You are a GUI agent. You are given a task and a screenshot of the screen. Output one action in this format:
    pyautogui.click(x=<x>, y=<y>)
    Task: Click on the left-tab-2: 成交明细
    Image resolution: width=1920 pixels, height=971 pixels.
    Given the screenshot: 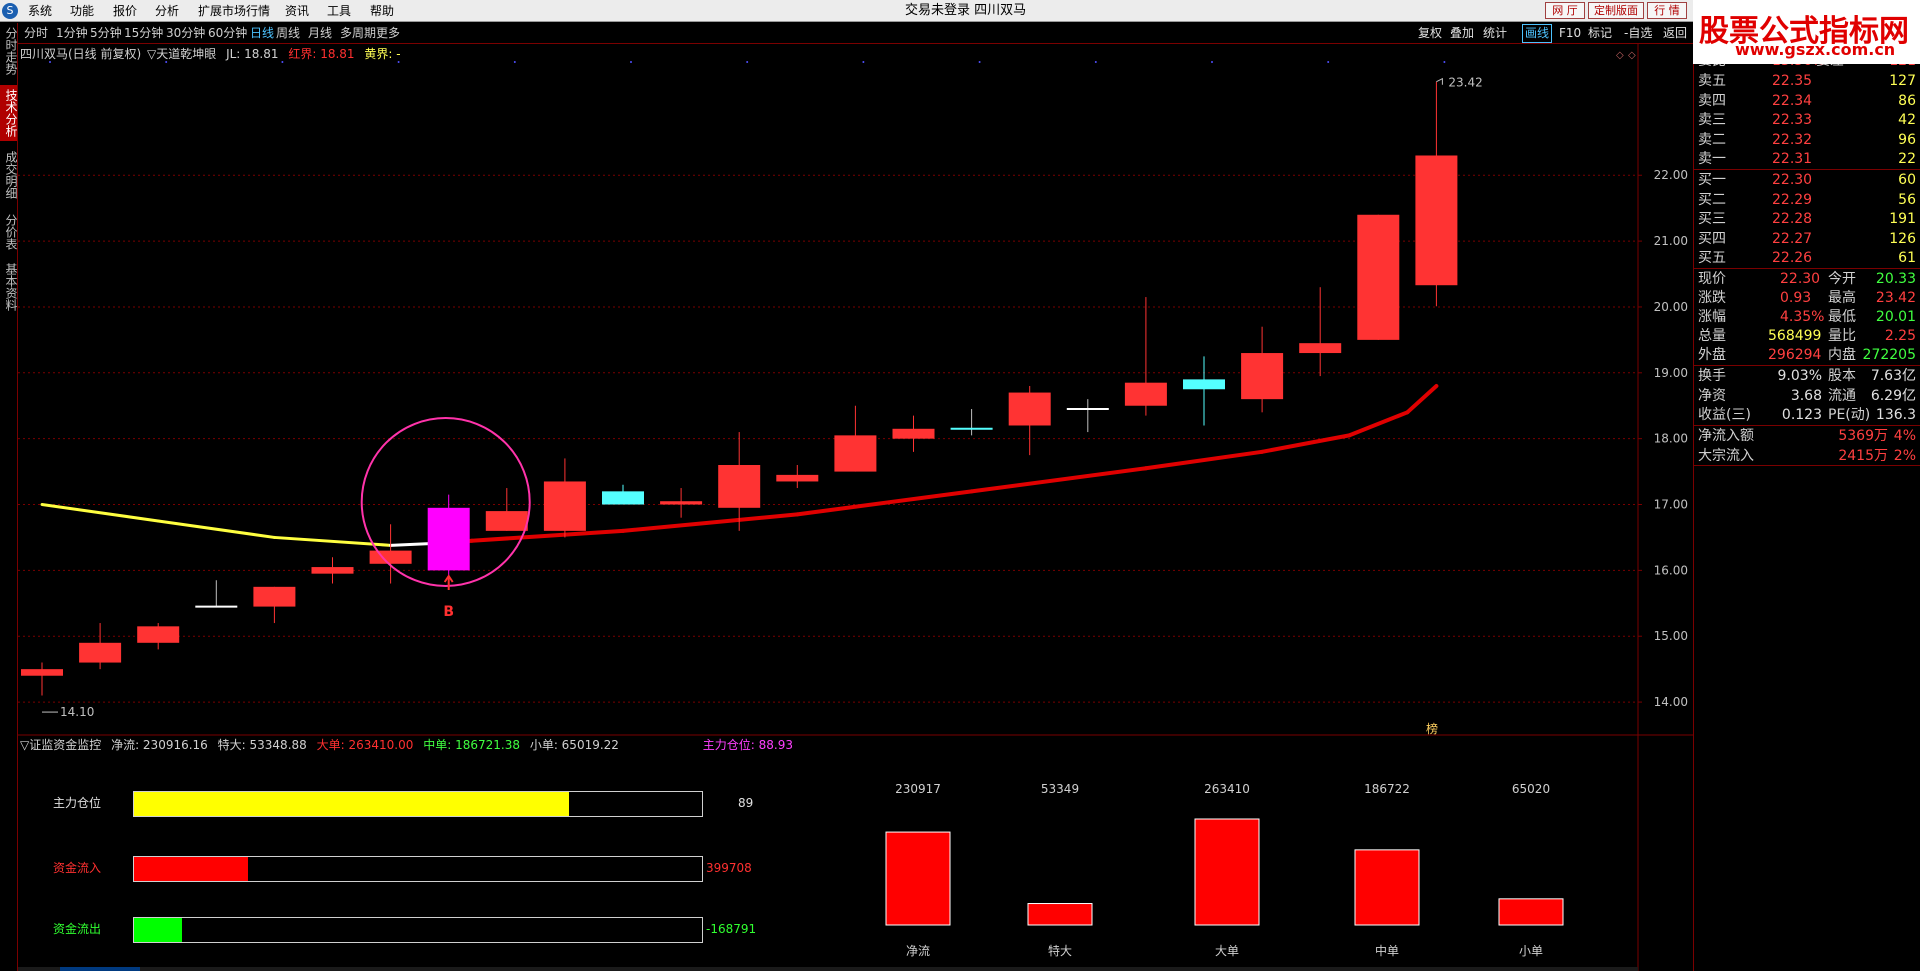 What is the action you would take?
    pyautogui.click(x=9, y=175)
    